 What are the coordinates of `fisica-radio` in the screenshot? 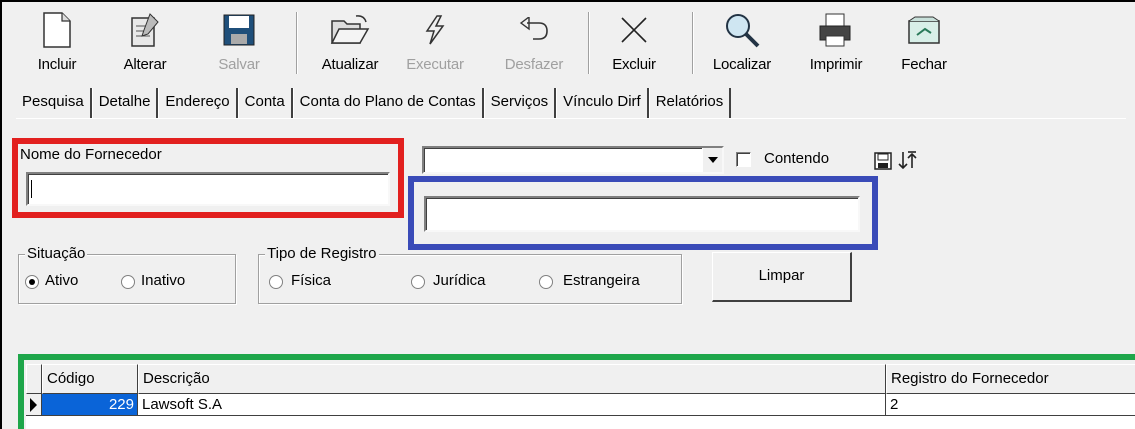 It's located at (276, 282).